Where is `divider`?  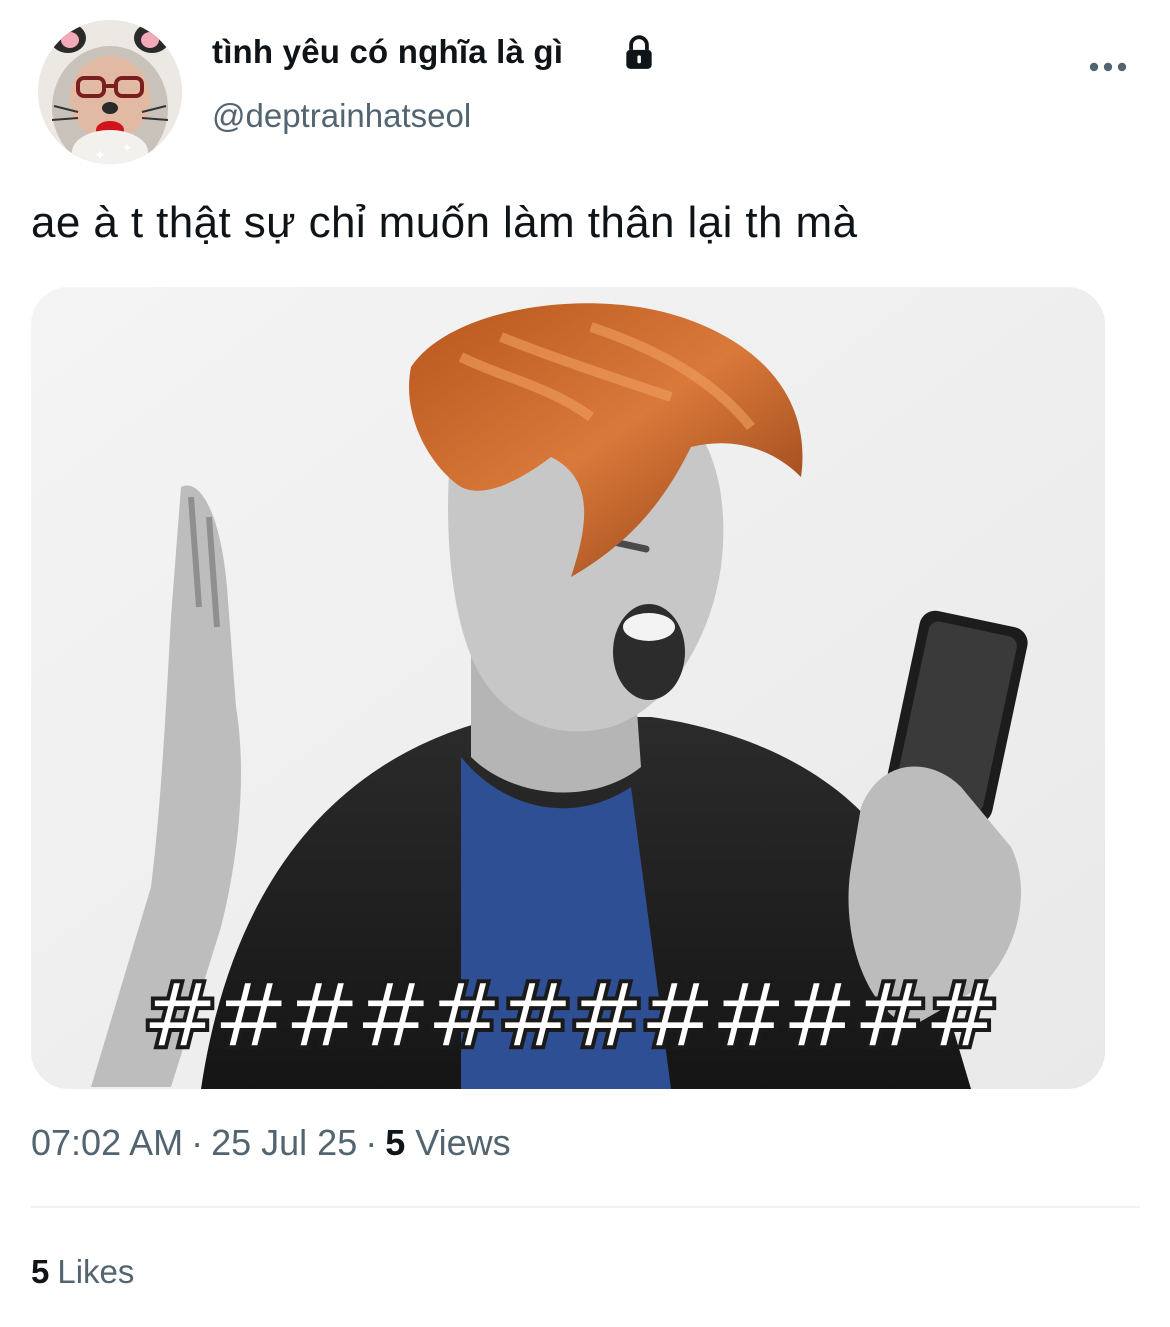
divider is located at coordinates (585, 1207).